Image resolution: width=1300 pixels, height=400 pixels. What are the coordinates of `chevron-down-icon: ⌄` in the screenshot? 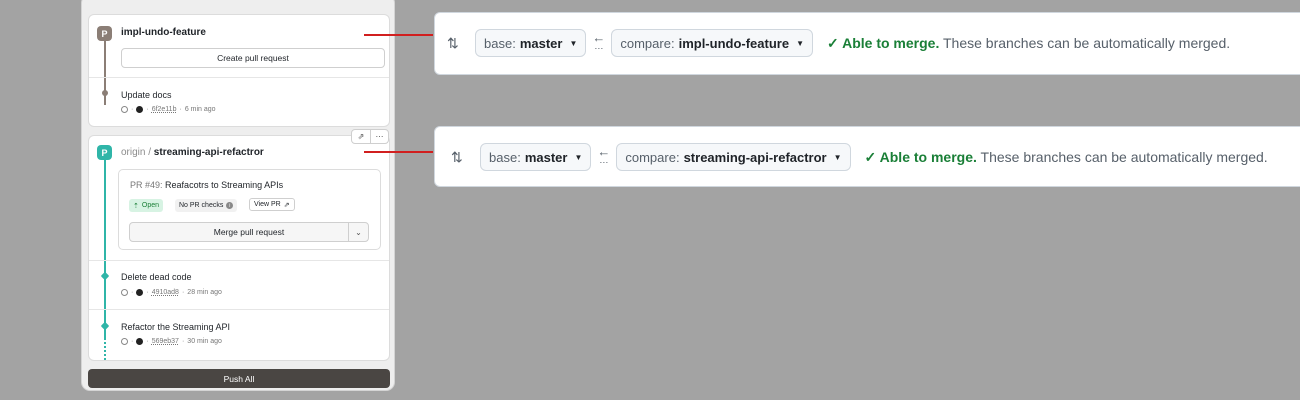 It's located at (358, 232).